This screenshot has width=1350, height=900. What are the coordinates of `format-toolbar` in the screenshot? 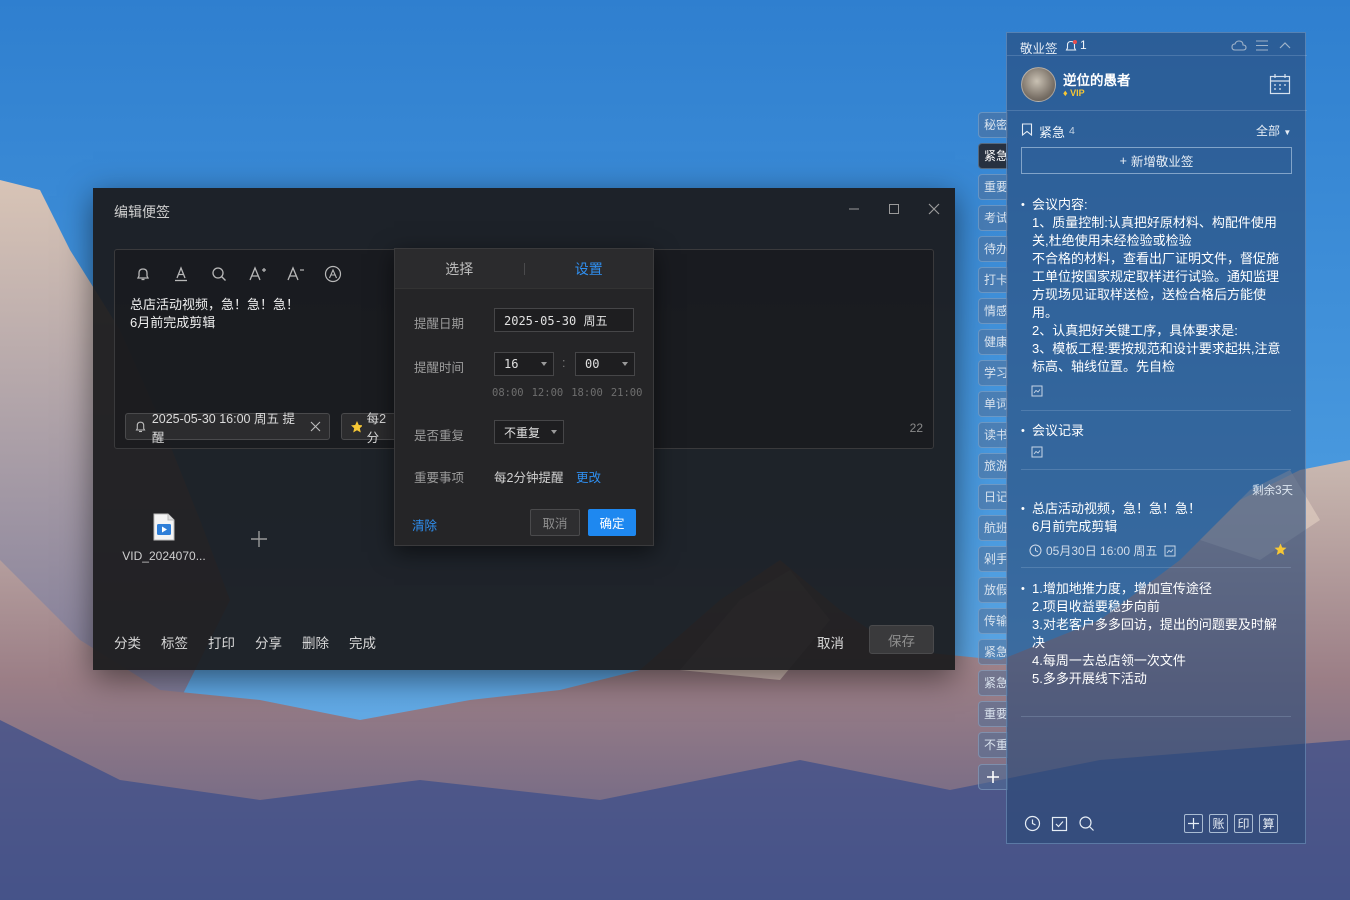 It's located at (237, 274).